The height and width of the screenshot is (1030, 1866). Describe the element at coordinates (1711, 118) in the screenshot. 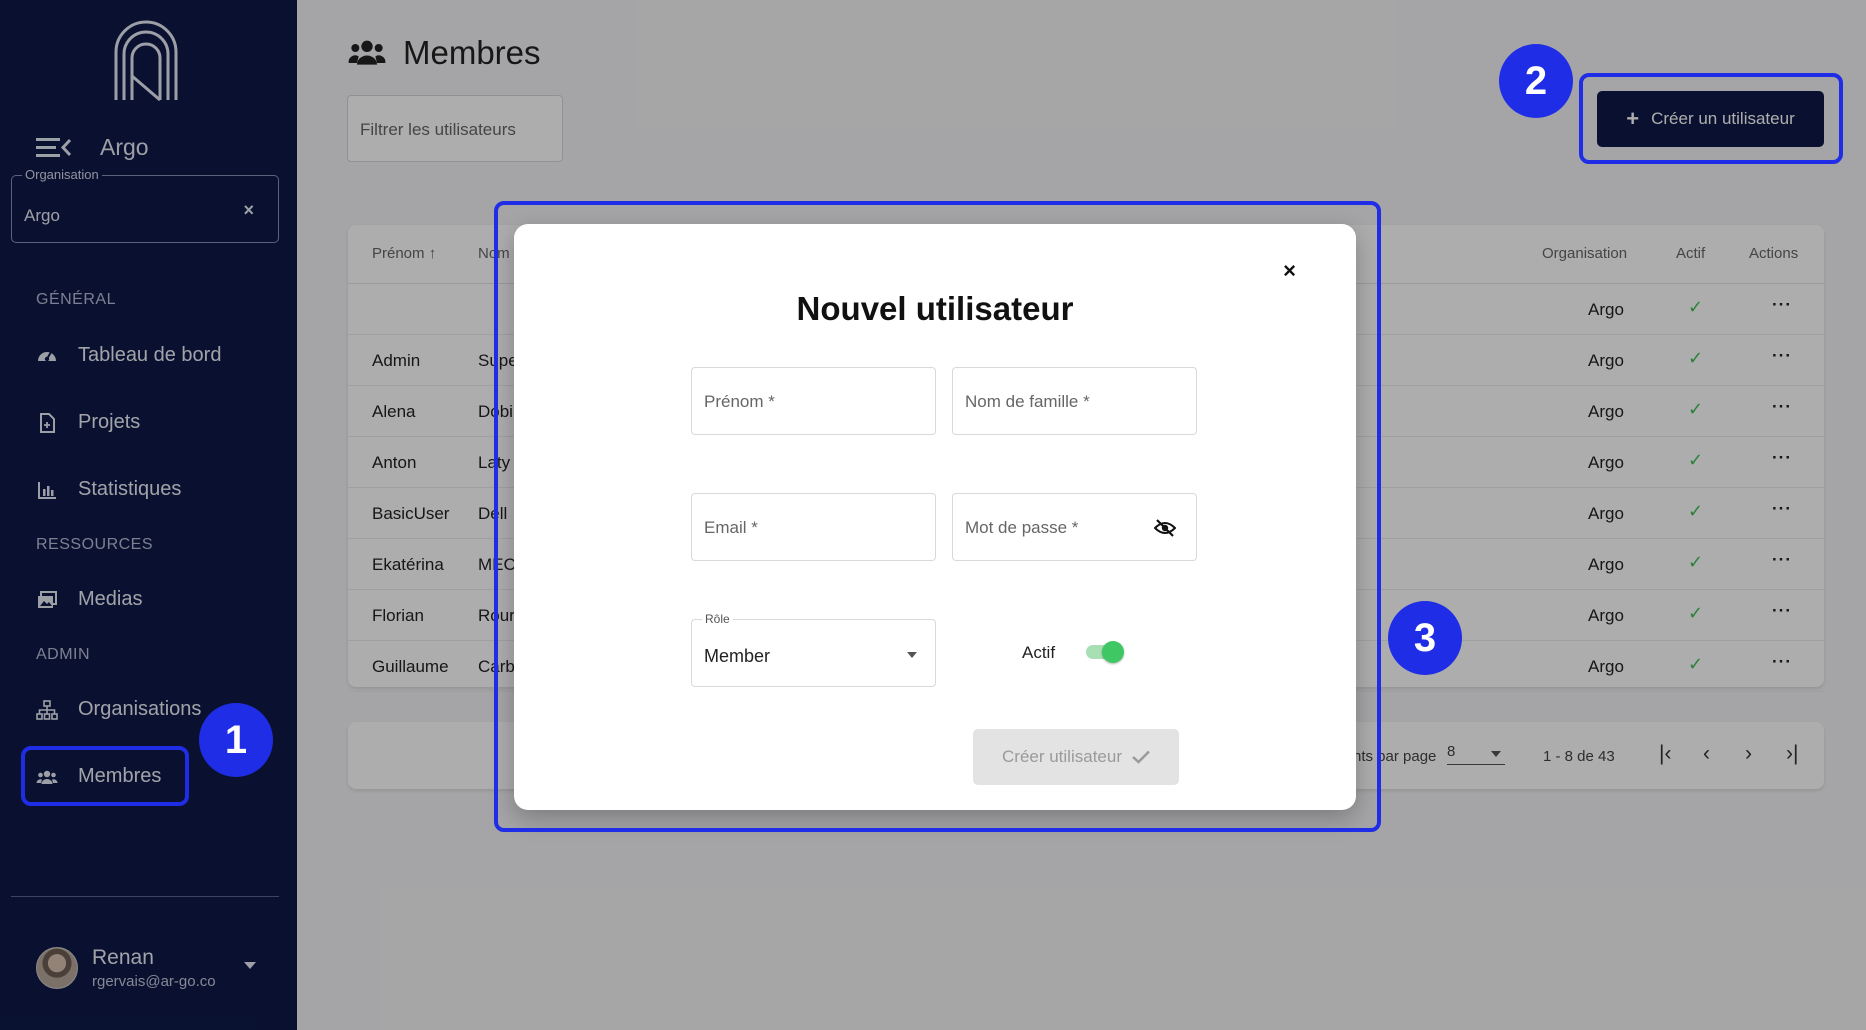

I see `highlight-create-button` at that location.